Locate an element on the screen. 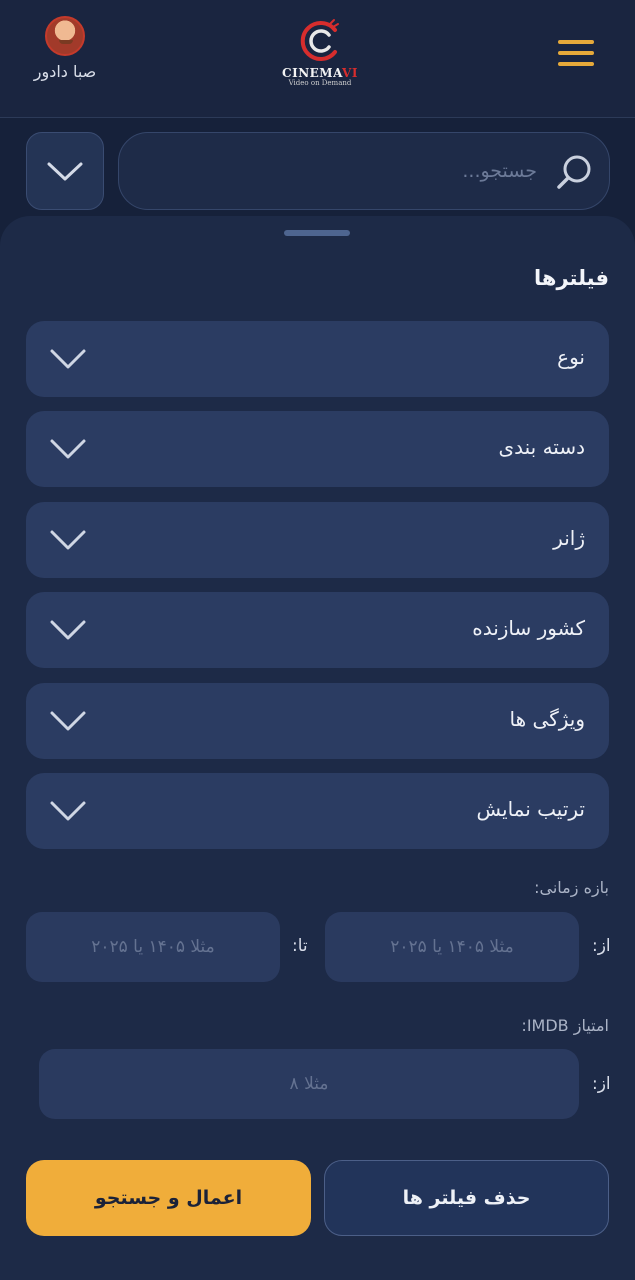  filter-label: ژانر is located at coordinates (569, 538).